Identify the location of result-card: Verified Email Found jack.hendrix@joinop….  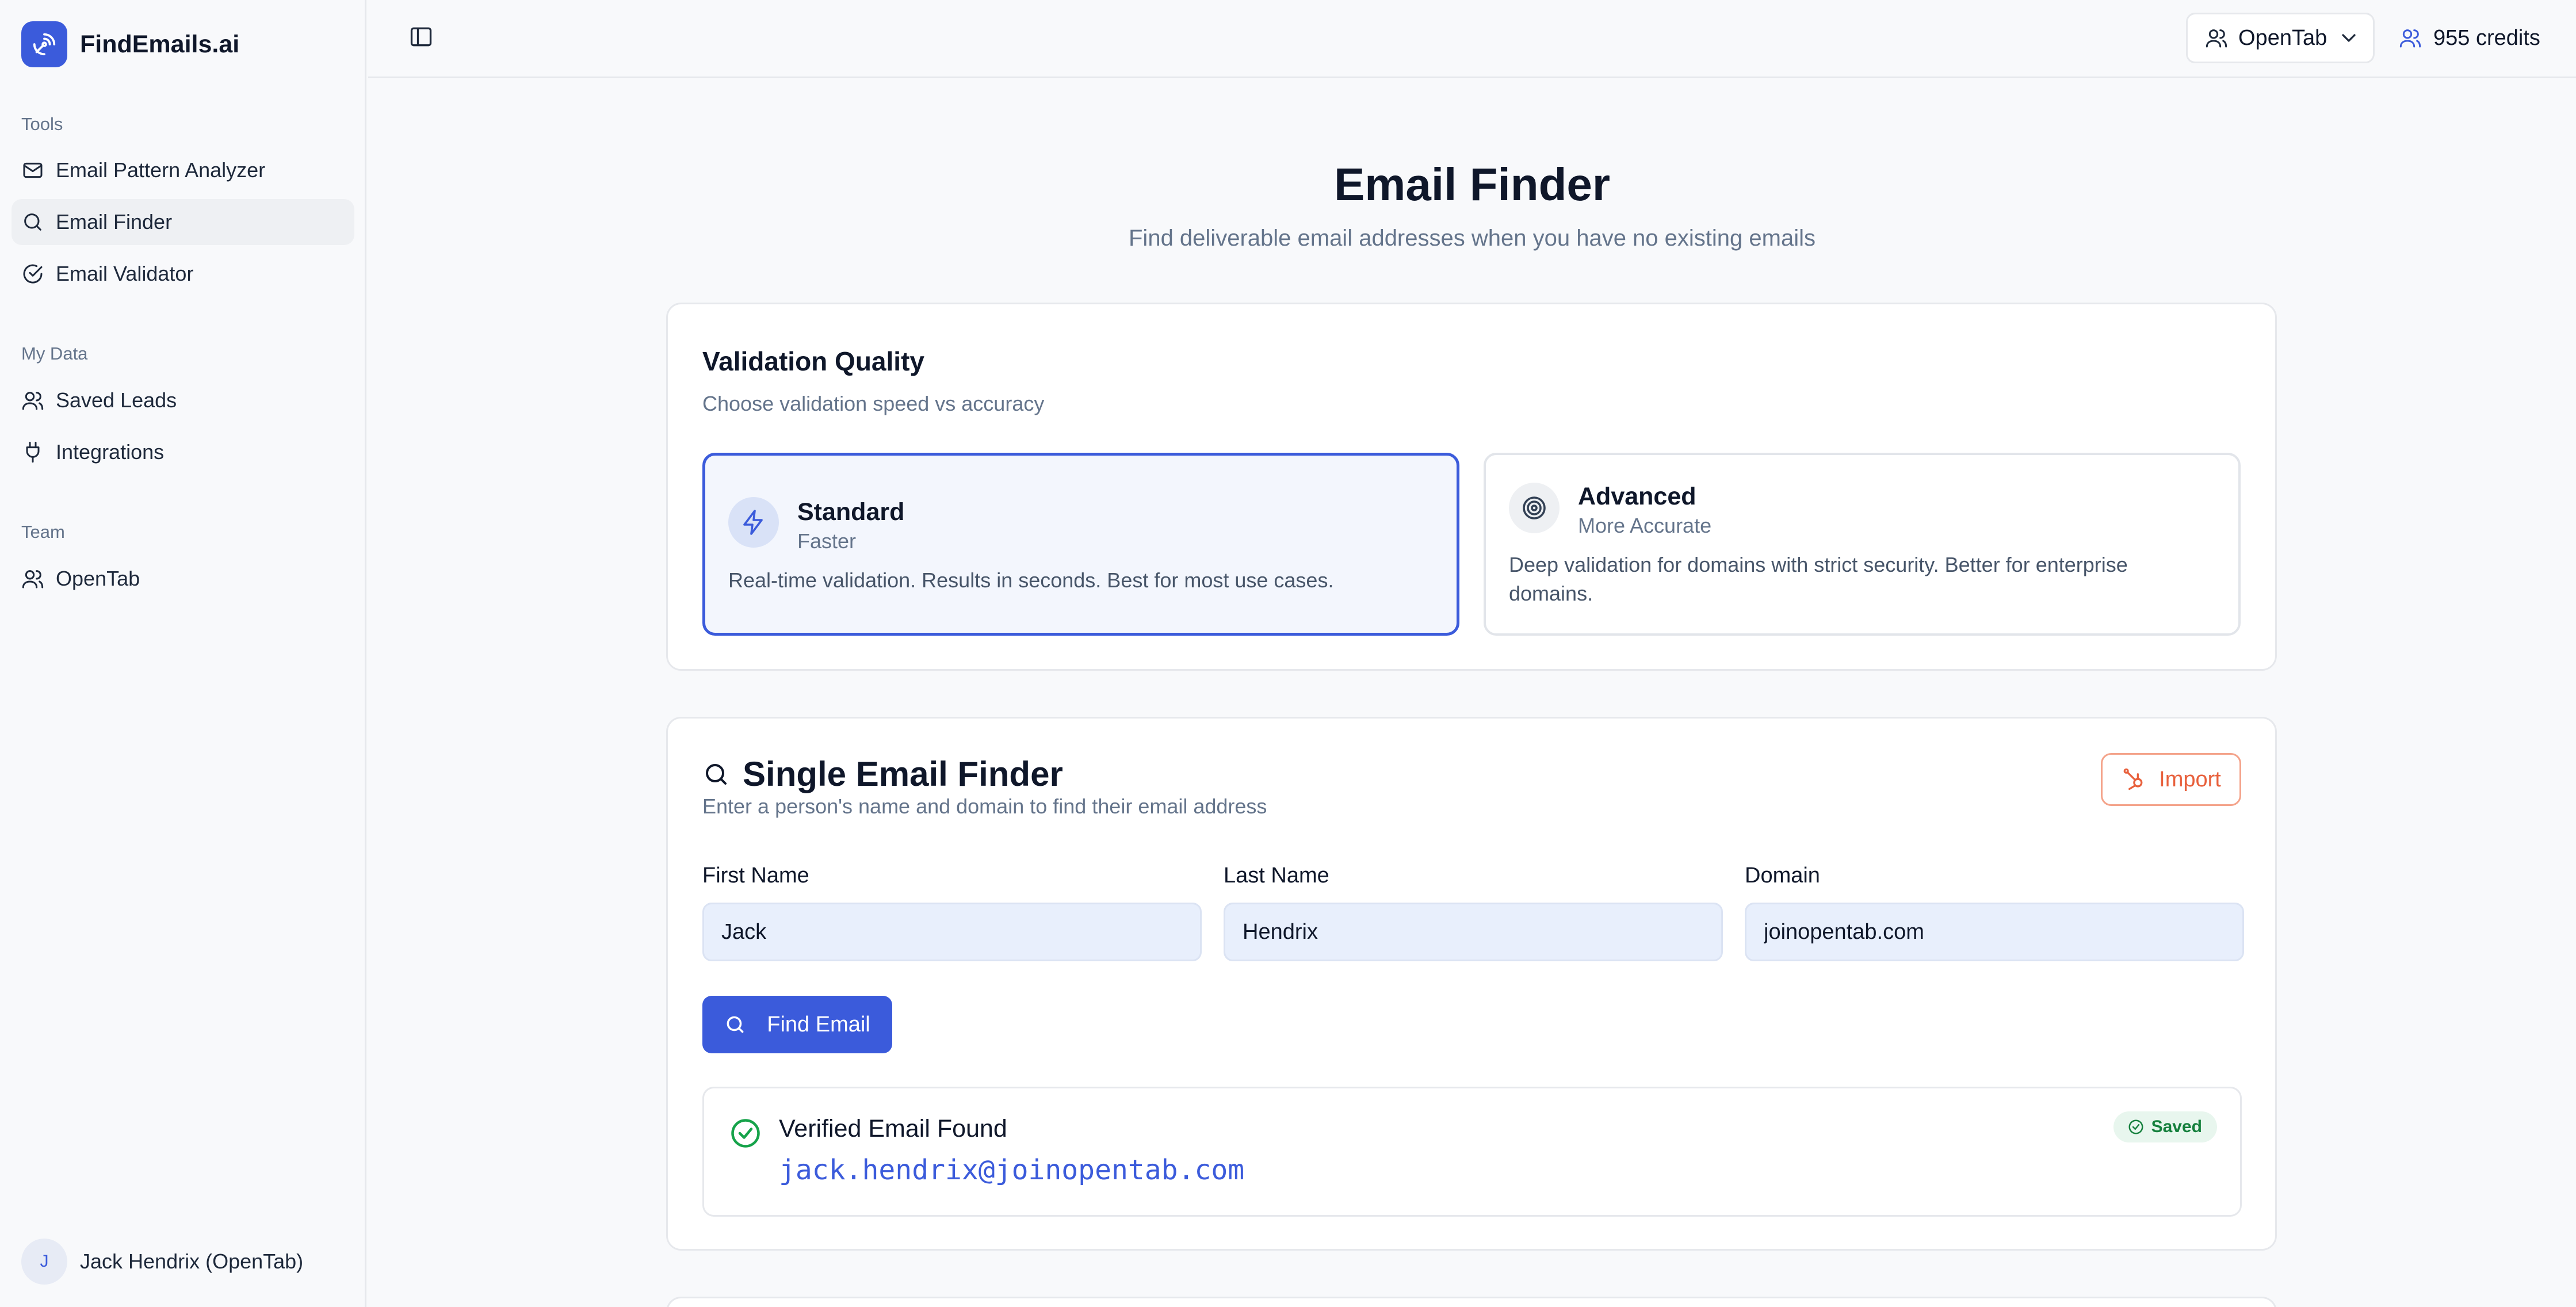
(1472, 1152).